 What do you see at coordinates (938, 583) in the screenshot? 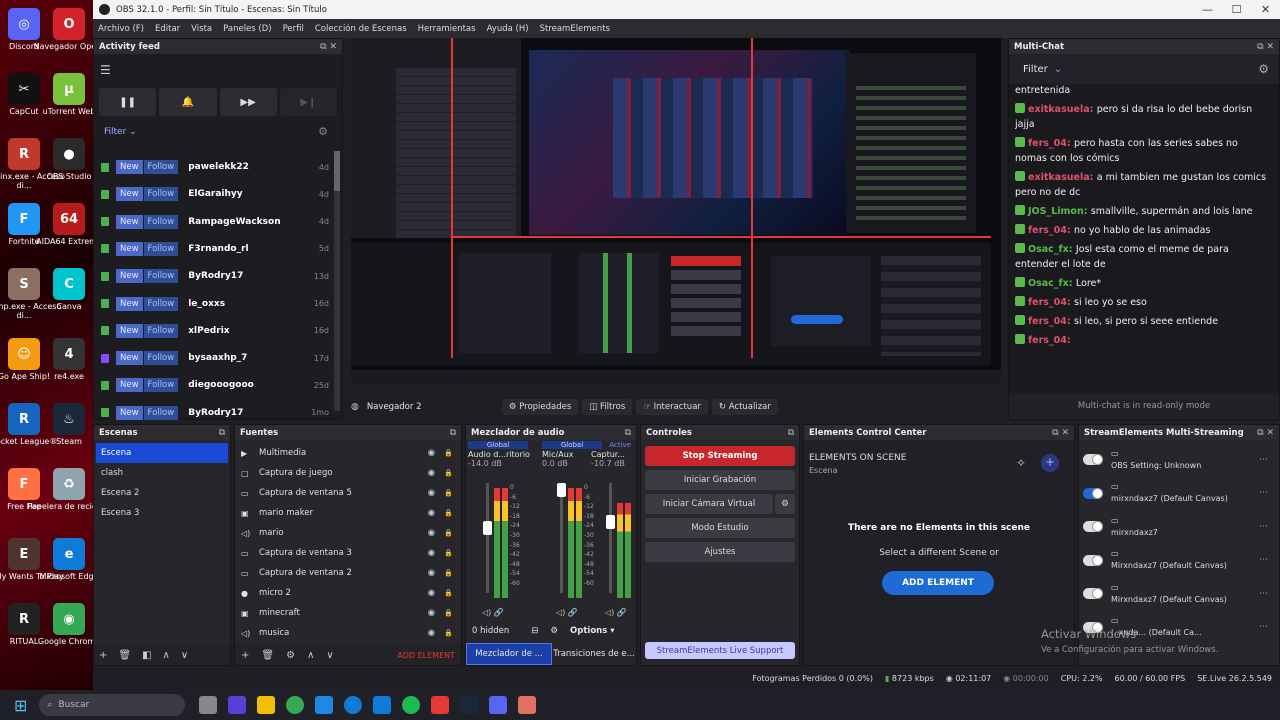
I see `add-element-button: ADD ELEMENT` at bounding box center [938, 583].